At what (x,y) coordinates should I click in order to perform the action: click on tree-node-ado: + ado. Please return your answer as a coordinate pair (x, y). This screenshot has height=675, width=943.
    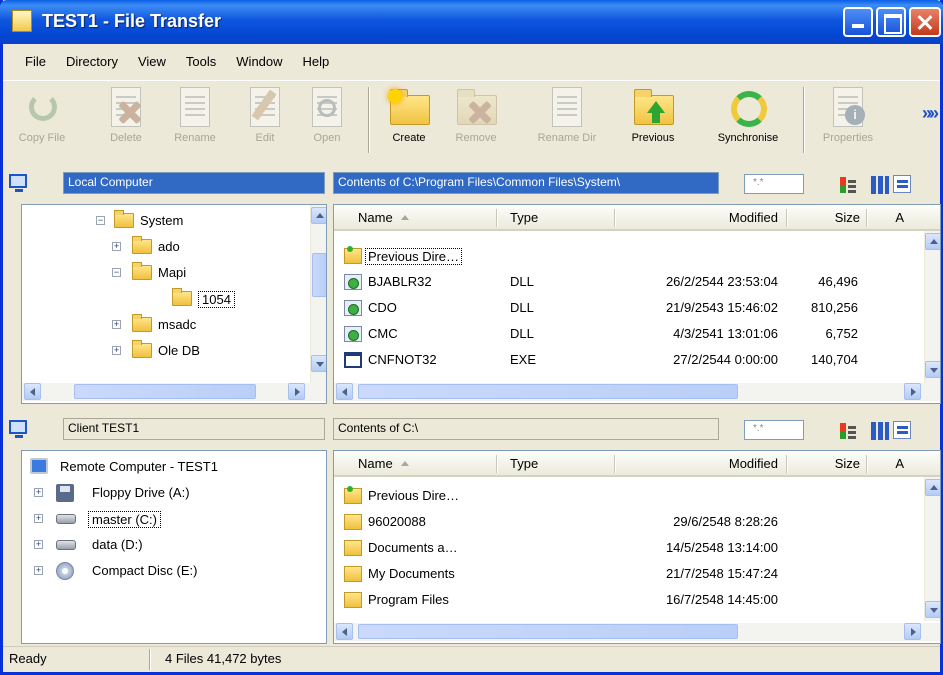
    Looking at the image, I should click on (167, 247).